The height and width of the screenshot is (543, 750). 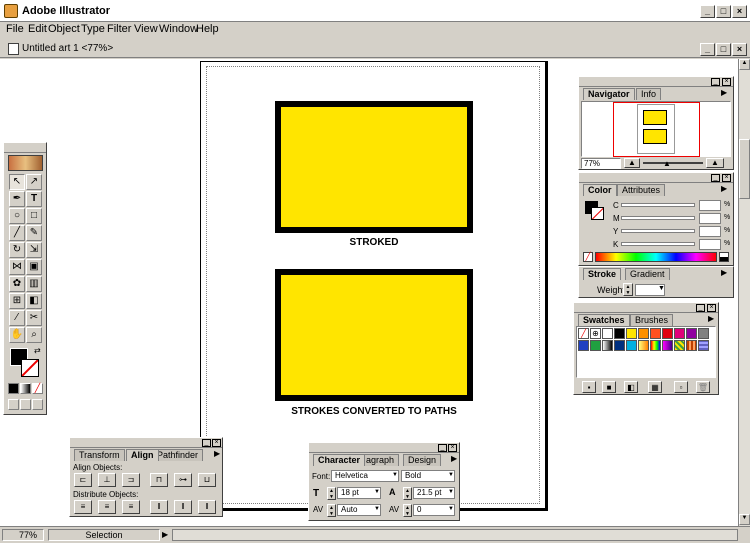 I want to click on color-value-m, so click(x=710, y=218).